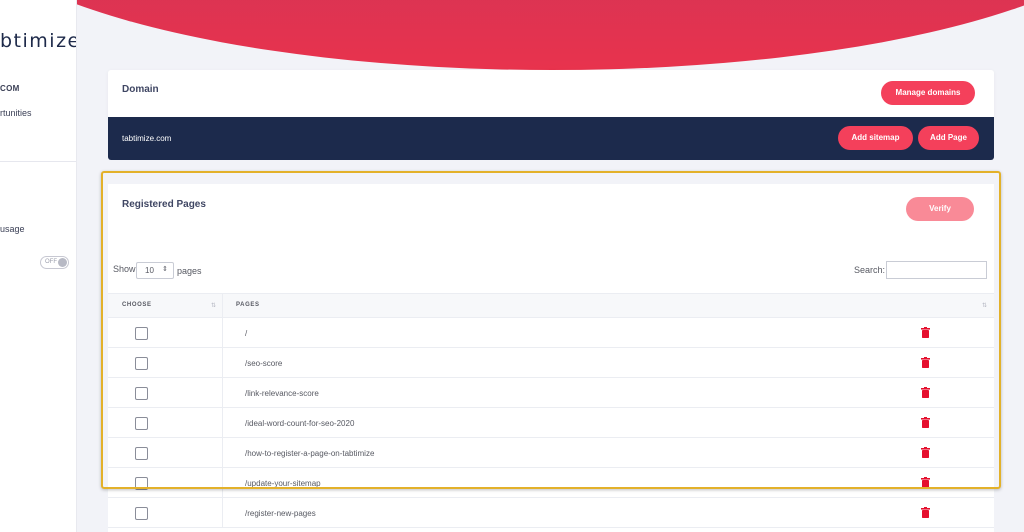 Image resolution: width=1024 pixels, height=532 pixels. What do you see at coordinates (551, 94) in the screenshot?
I see `domain-card: Domain Manage domains` at bounding box center [551, 94].